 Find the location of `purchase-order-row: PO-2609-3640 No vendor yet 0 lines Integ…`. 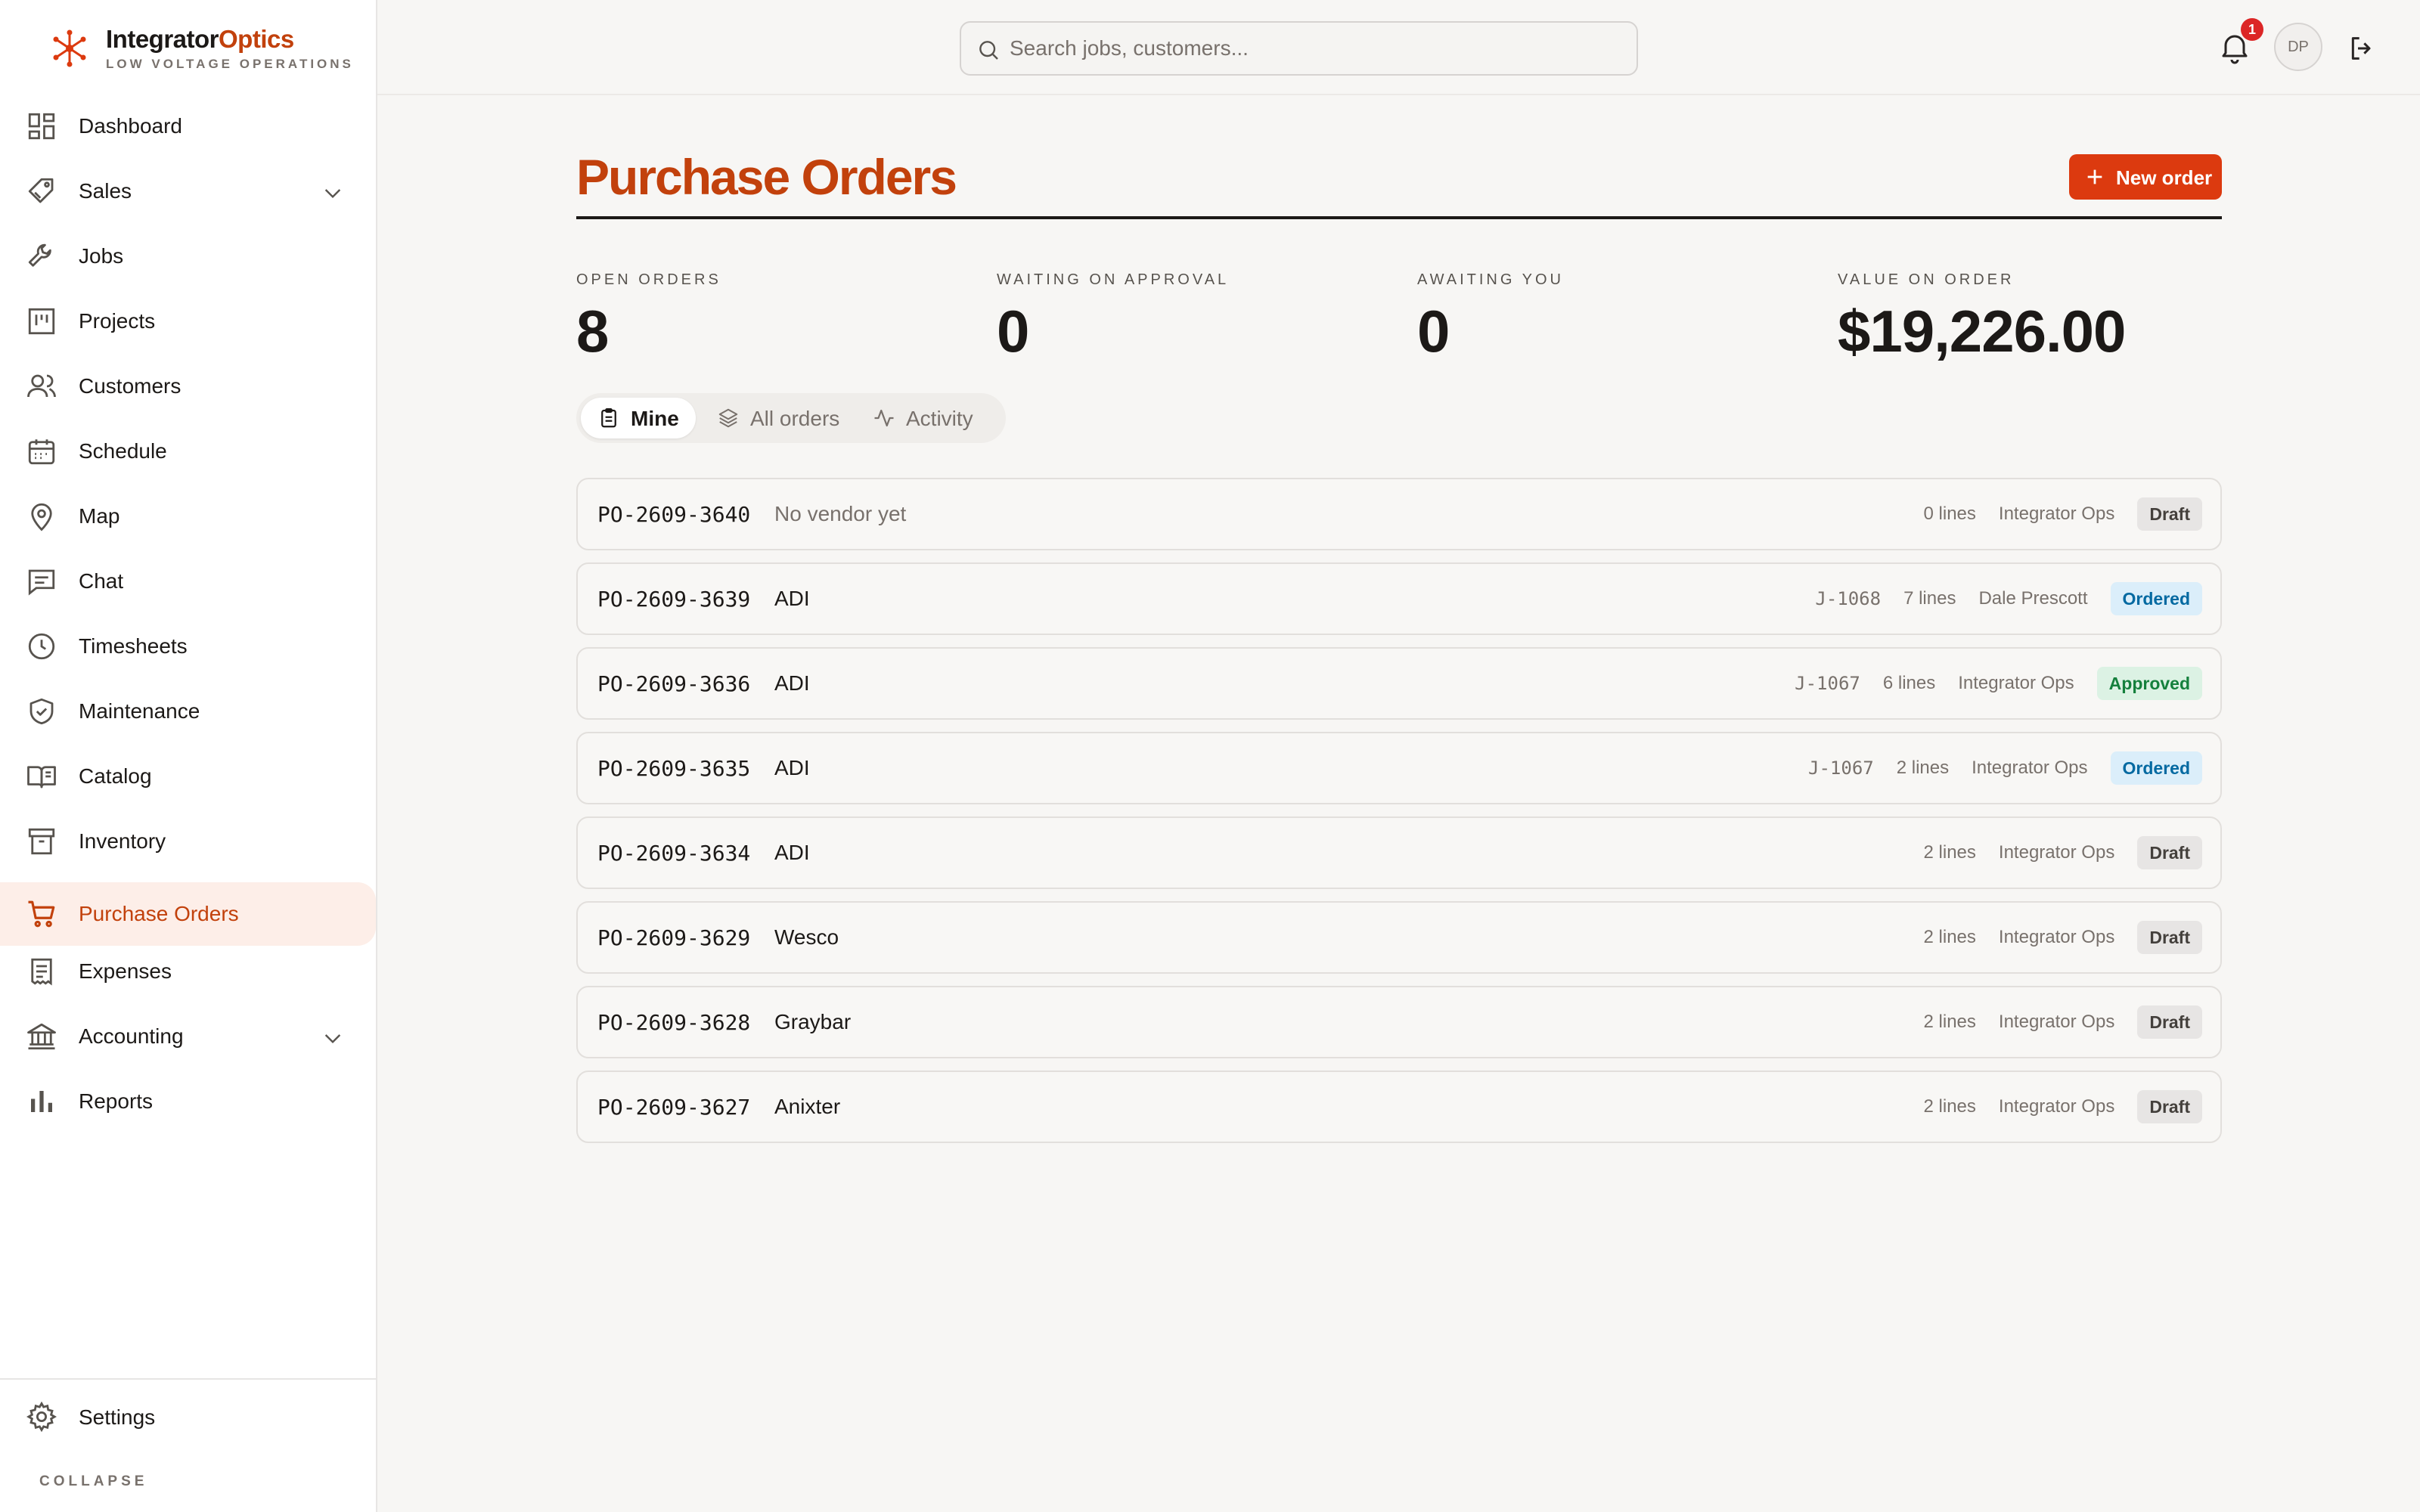

purchase-order-row: PO-2609-3640 No vendor yet 0 lines Integ… is located at coordinates (1399, 514).